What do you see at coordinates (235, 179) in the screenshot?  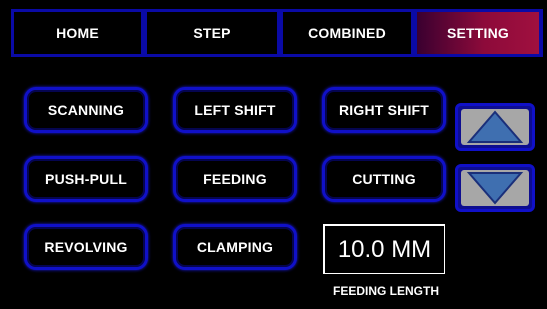 I see `feeding-button: FEEDING` at bounding box center [235, 179].